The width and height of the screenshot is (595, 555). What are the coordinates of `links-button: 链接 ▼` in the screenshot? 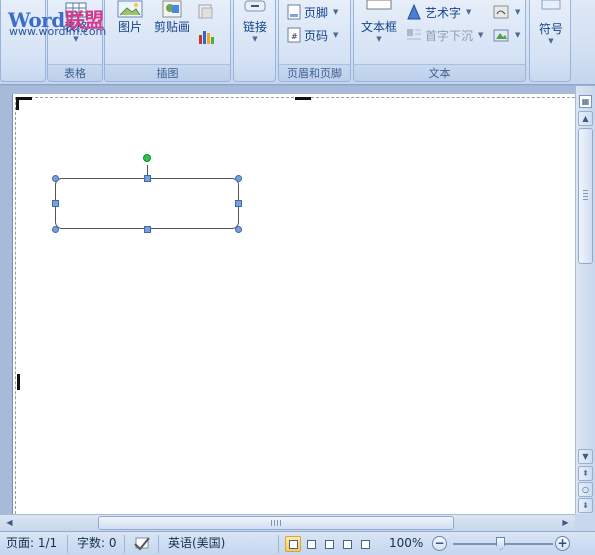 It's located at (255, 21).